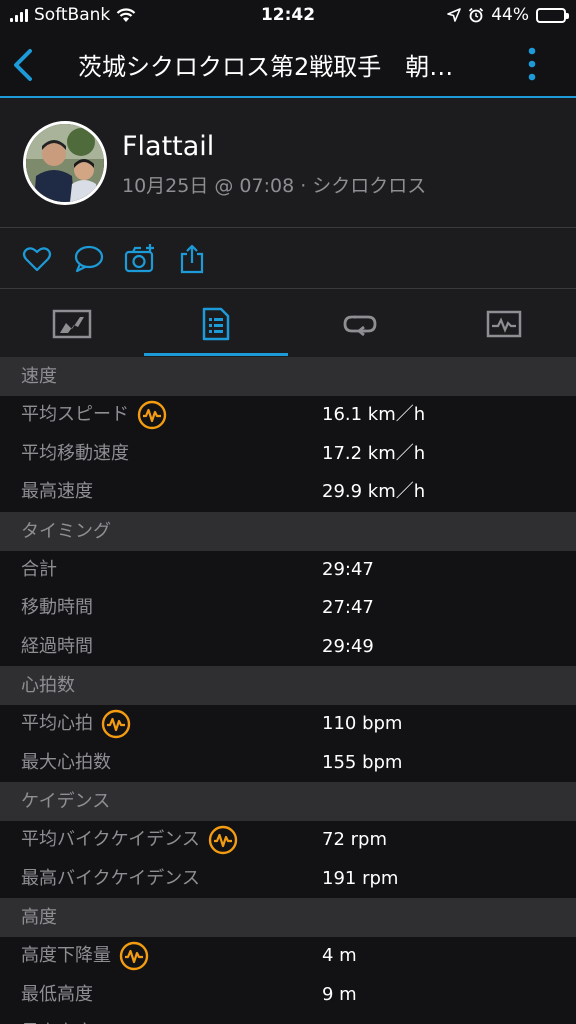 The height and width of the screenshot is (1024, 576). I want to click on tab-stats, so click(216, 323).